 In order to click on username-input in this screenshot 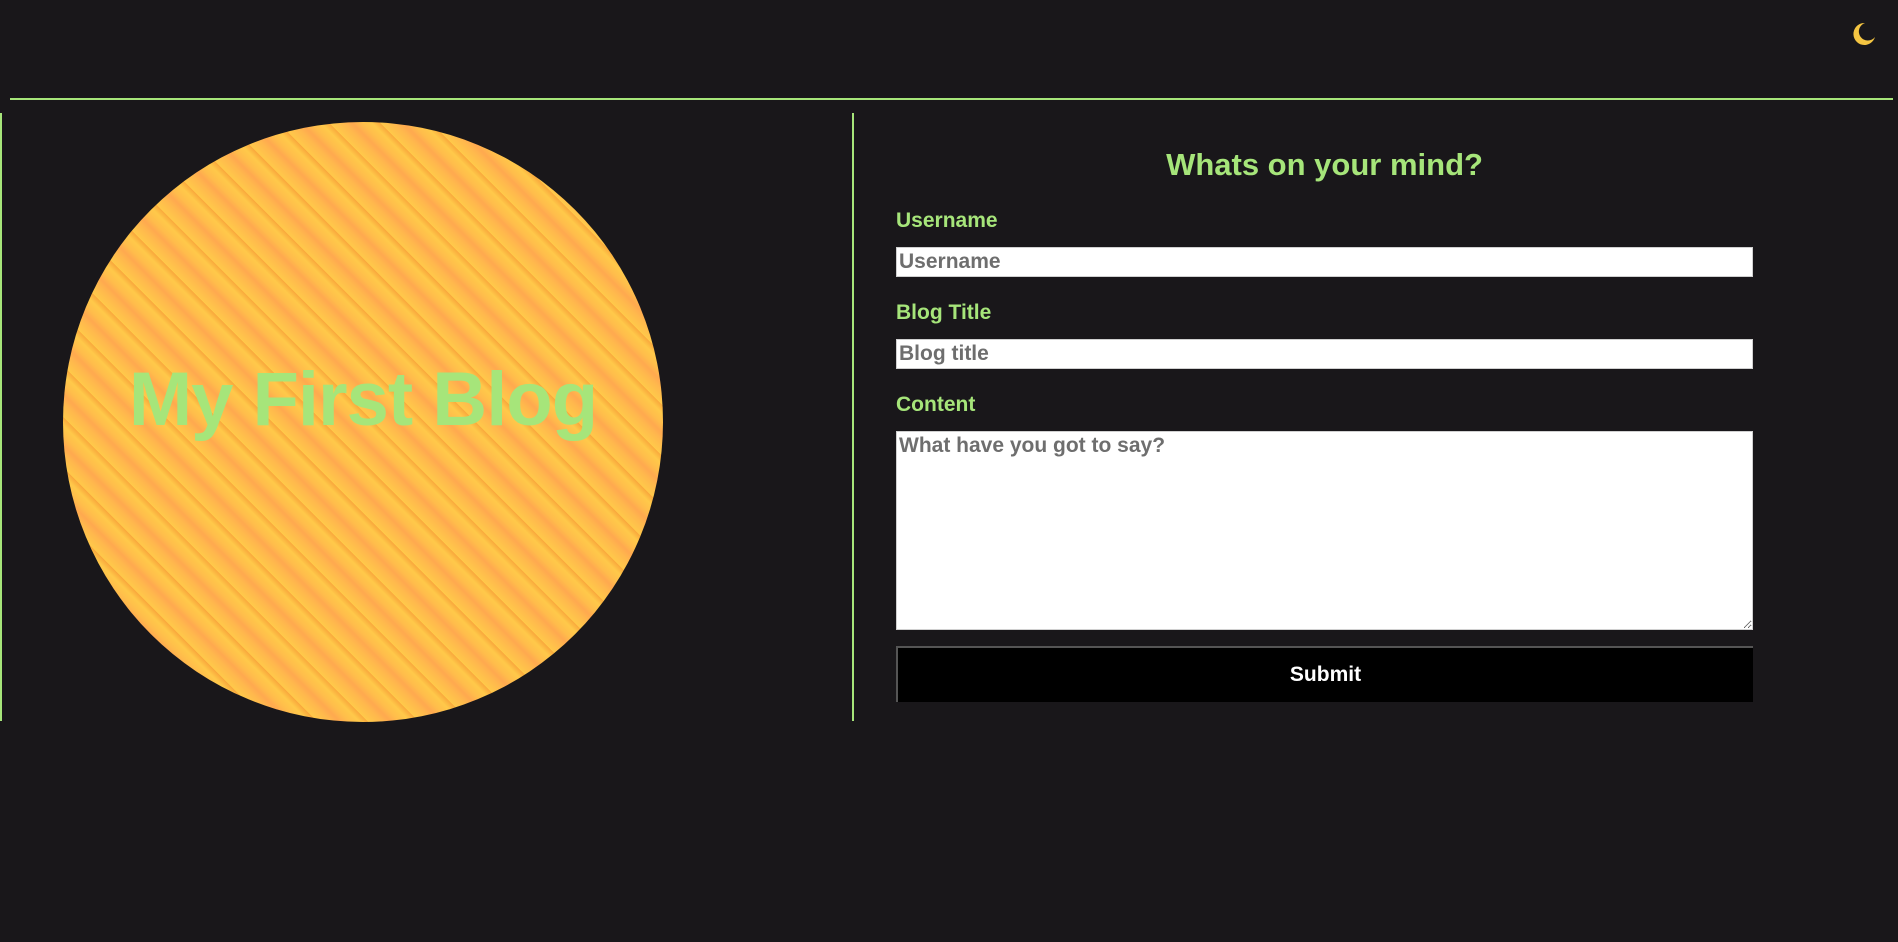, I will do `click(1324, 262)`.